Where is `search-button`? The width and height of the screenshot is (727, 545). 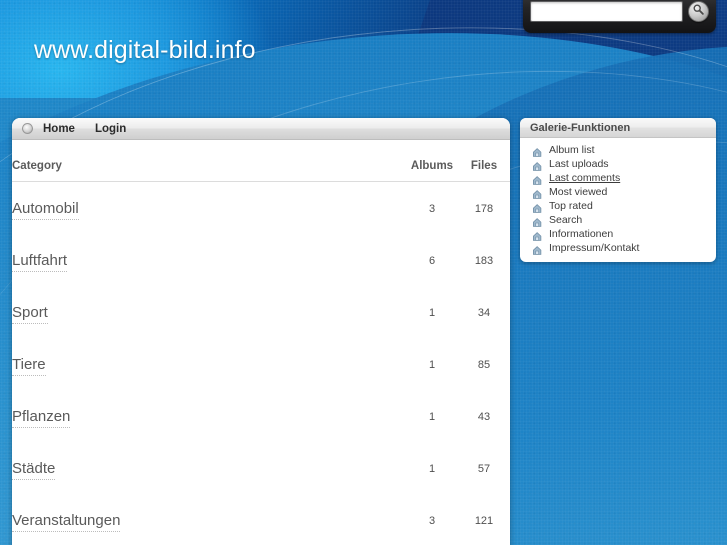
search-button is located at coordinates (698, 11).